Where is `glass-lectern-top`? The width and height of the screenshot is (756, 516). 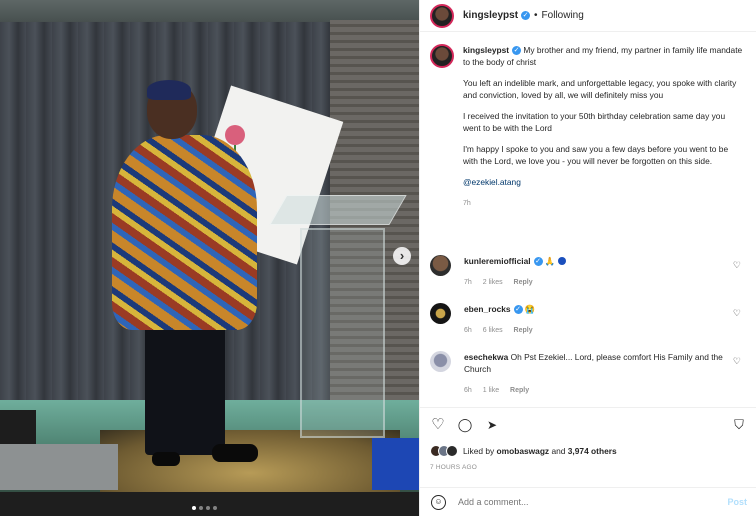 glass-lectern-top is located at coordinates (338, 210).